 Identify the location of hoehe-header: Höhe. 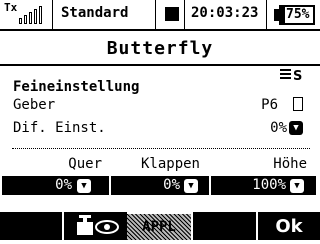
(290, 164).